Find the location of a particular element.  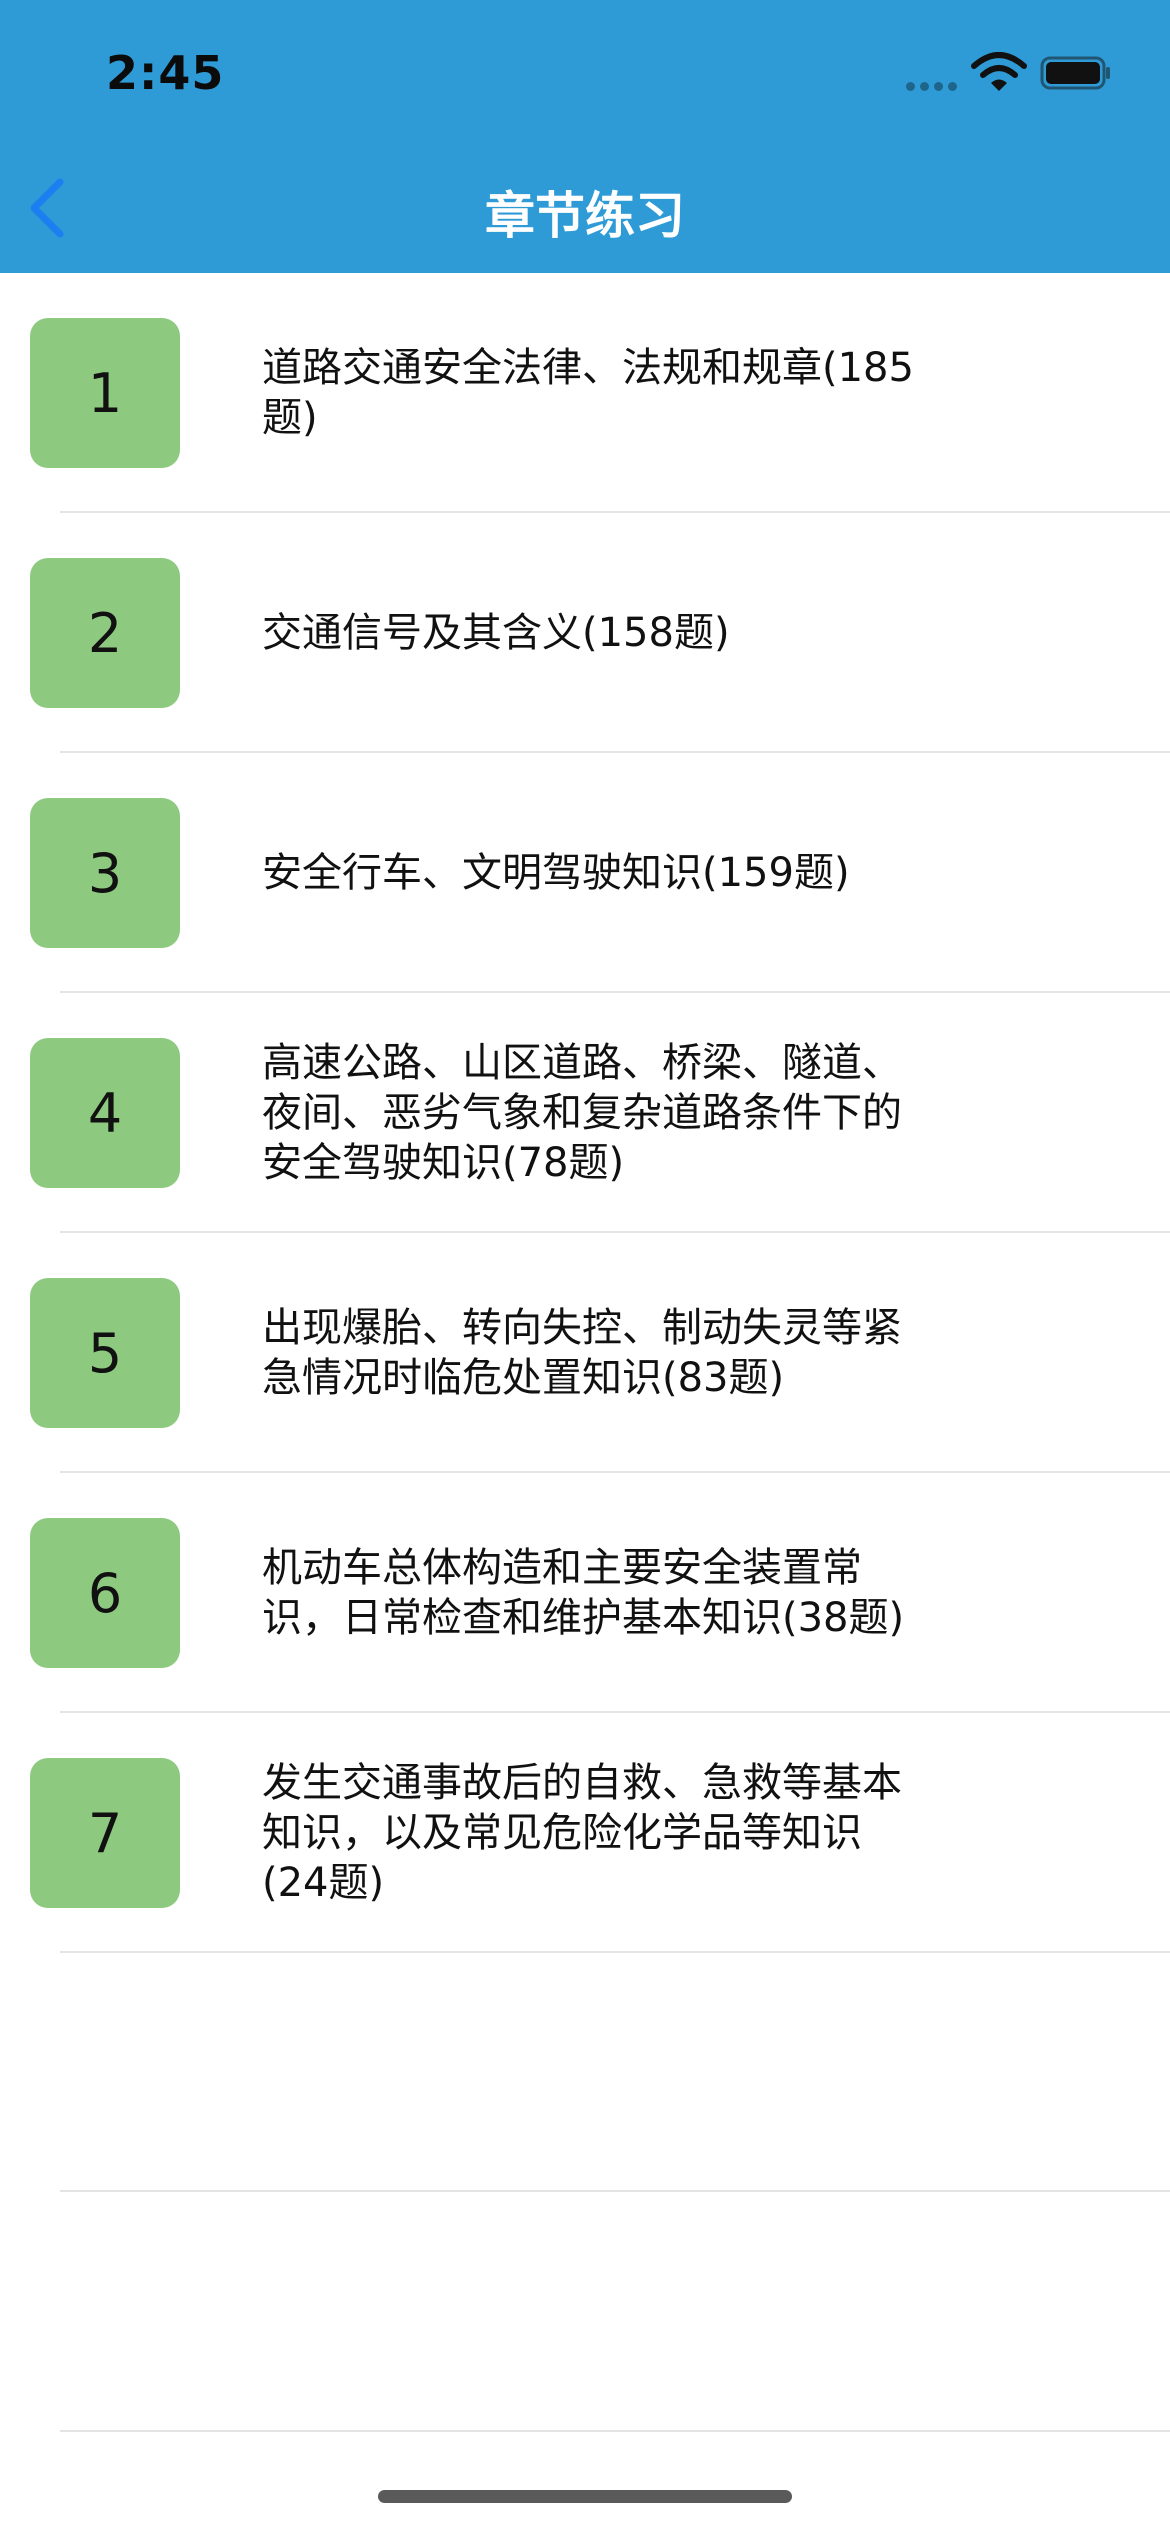

chapter-number-badge: 5 is located at coordinates (105, 1353).